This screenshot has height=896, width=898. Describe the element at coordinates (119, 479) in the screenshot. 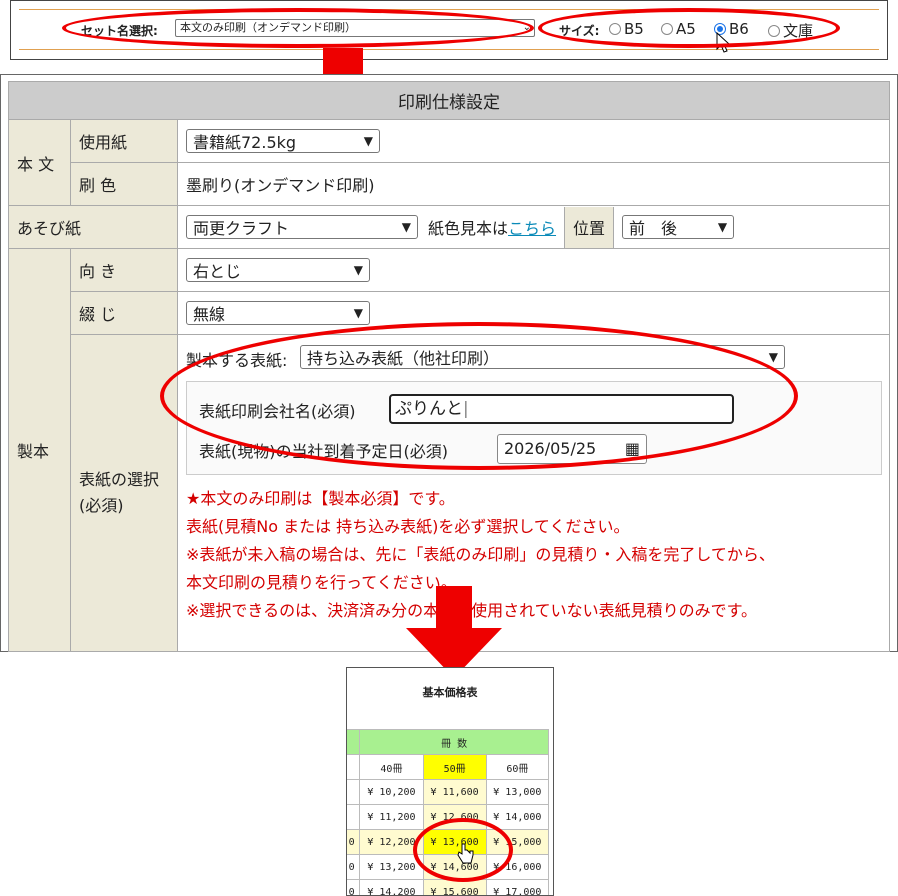

I see `cover-label-line: 表紙の選択` at that location.